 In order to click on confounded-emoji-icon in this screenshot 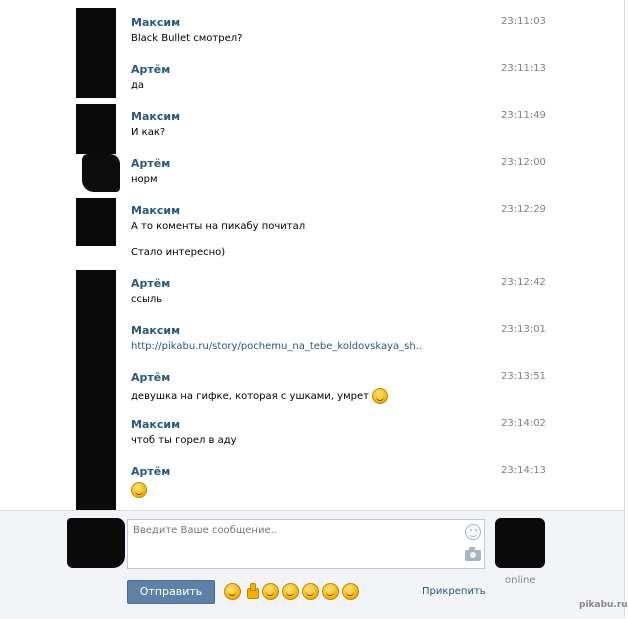, I will do `click(310, 591)`.